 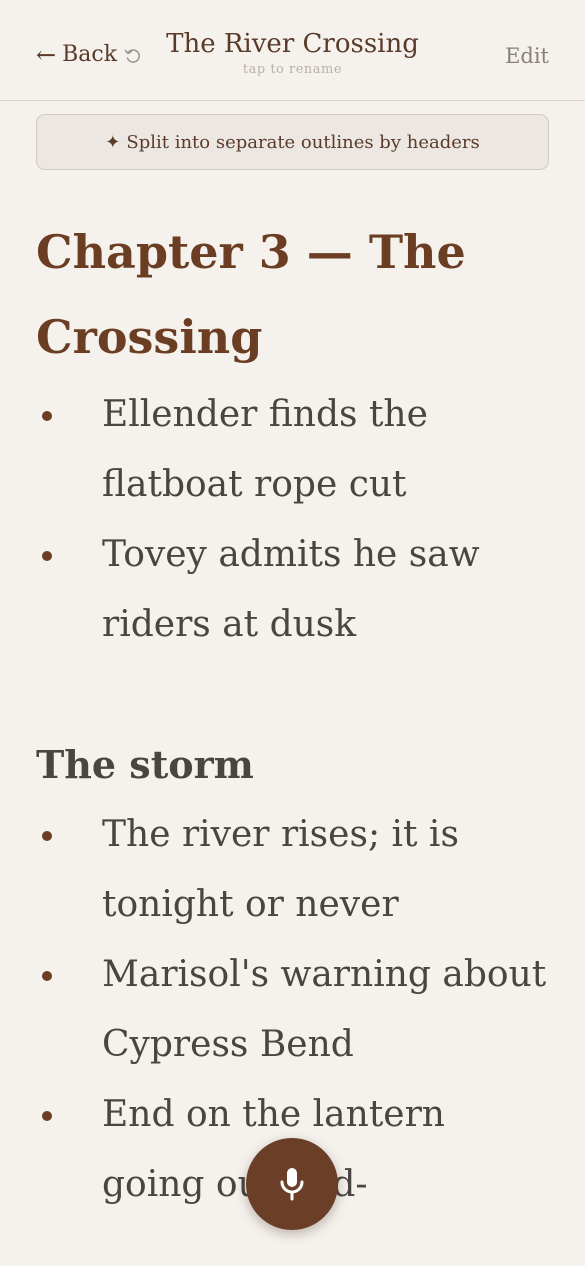 What do you see at coordinates (291, 589) in the screenshot?
I see `list-item-text: Tovey admits he saw riders at dusk` at bounding box center [291, 589].